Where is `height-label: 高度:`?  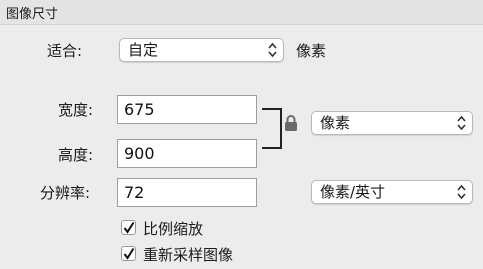
height-label: 高度: is located at coordinates (76, 155).